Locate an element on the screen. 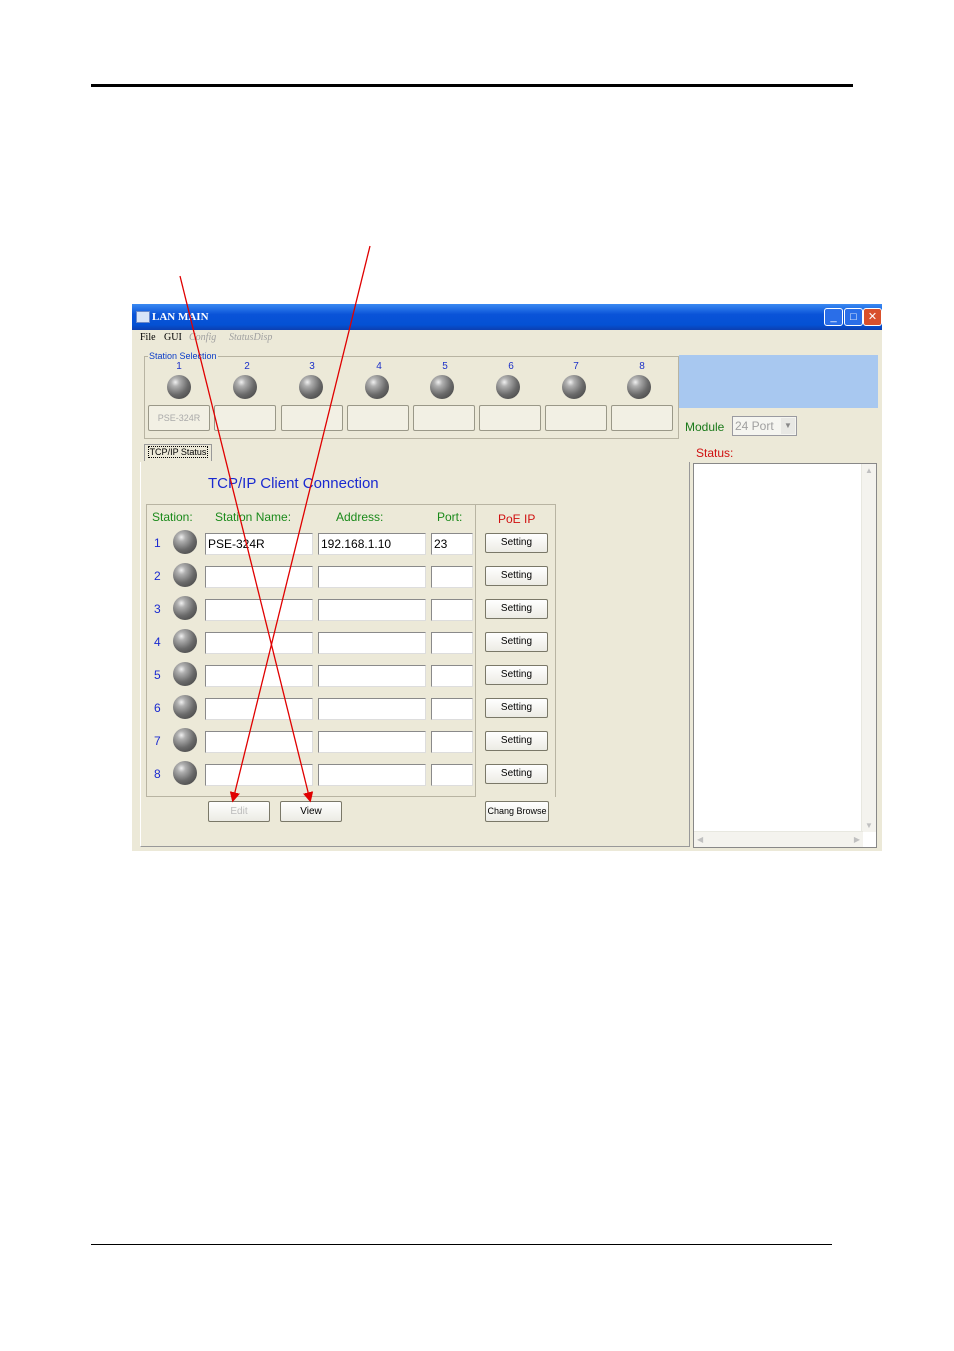 This screenshot has height=1351, width=954. arrow-to-edit-button is located at coordinates (300, 524).